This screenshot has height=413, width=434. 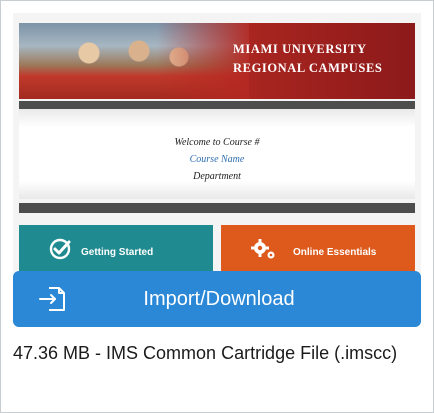 I want to click on check-circle-icon, so click(x=61, y=250).